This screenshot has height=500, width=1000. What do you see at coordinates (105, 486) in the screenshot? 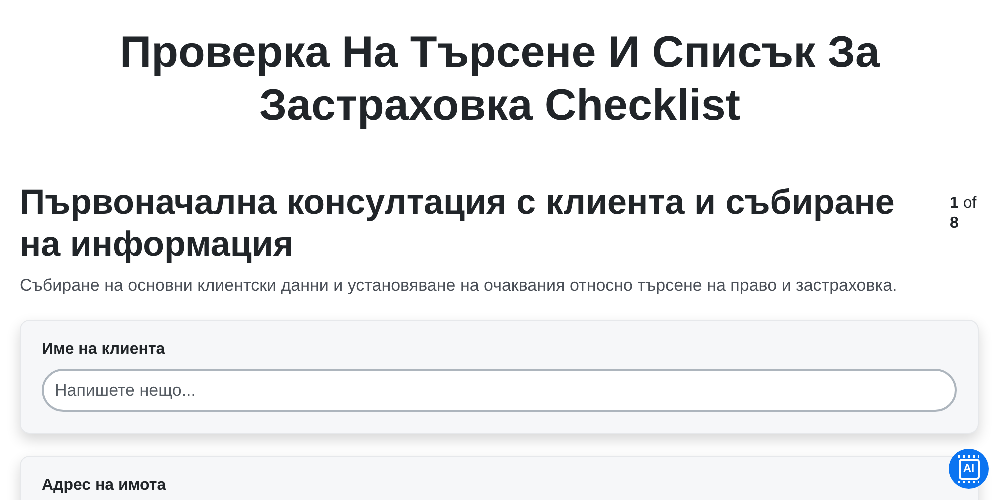
I see `field-label: Адрес на имота` at bounding box center [105, 486].